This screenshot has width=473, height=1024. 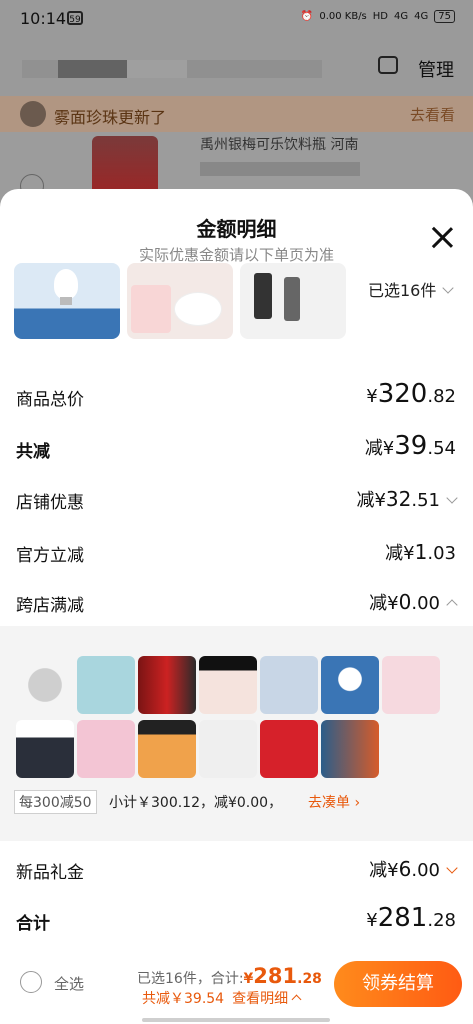 I want to click on cross-store-label: 跨店满减, so click(x=50, y=606).